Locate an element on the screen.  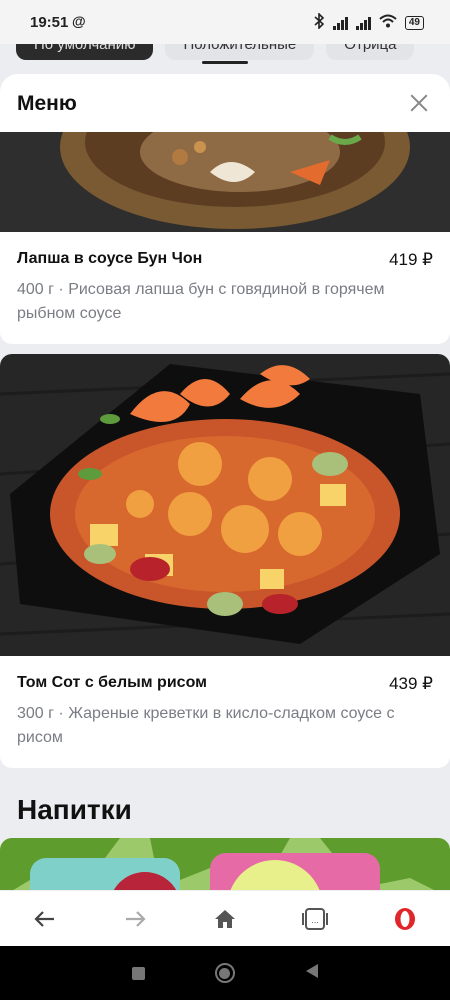
recents-button is located at coordinates (138, 973).